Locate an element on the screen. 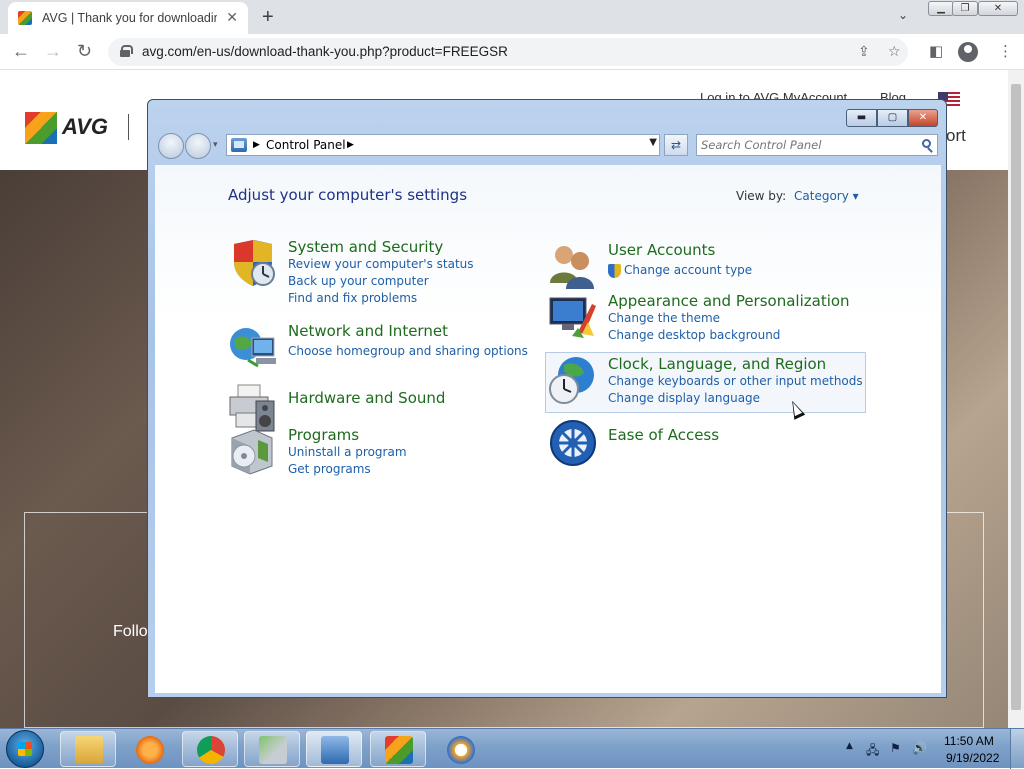 This screenshot has width=1024, height=769. taskbar-explorer is located at coordinates (88, 749).